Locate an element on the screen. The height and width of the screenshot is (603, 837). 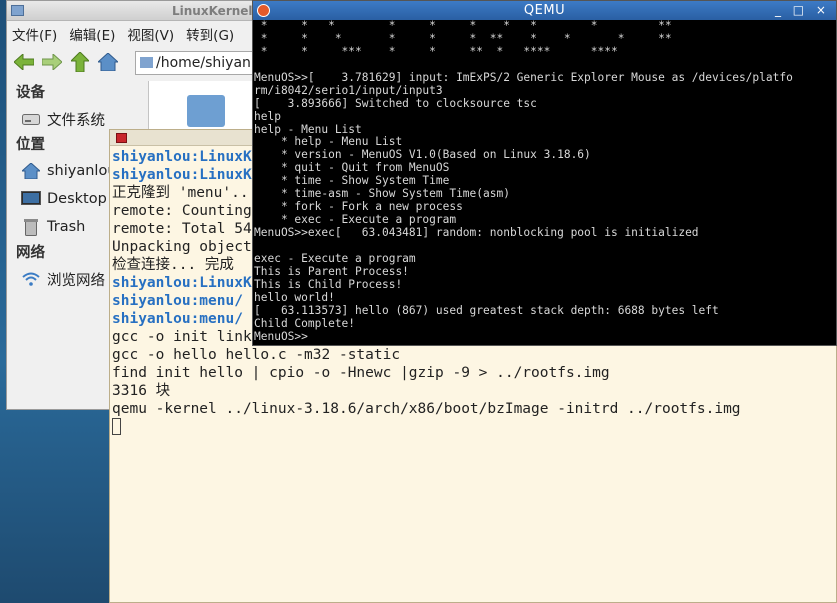
qemu-console-line: Child Complete! is located at coordinates (305, 323).